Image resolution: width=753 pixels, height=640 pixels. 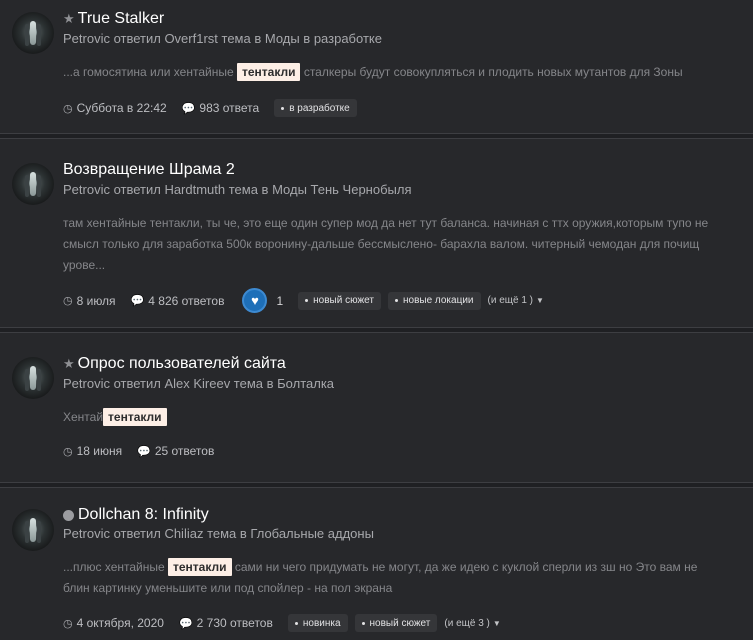 I want to click on date-stat: ◷ 4 октября, 2020, so click(x=113, y=623).